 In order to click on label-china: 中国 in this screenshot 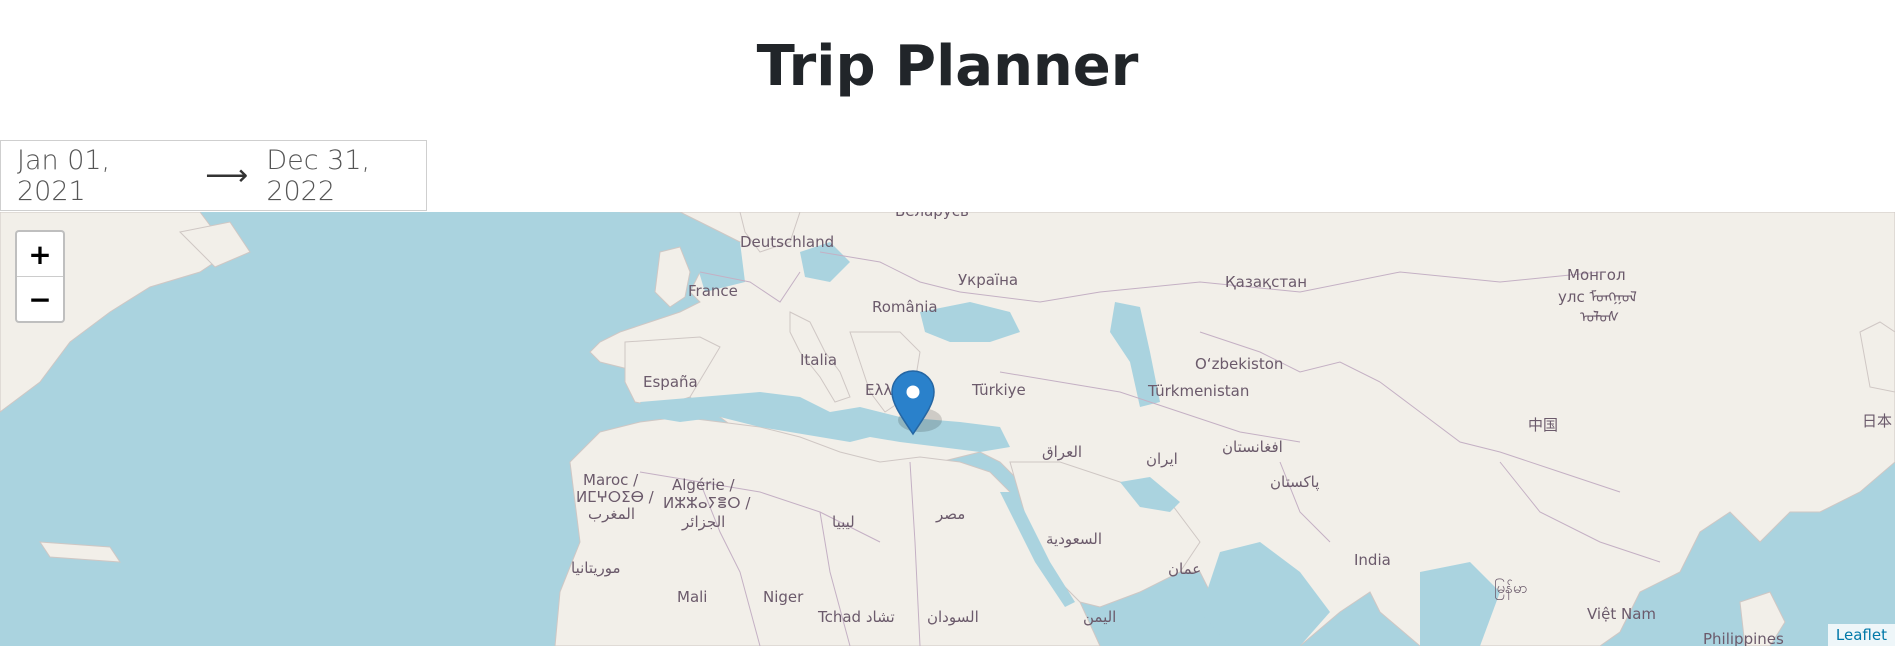, I will do `click(1543, 425)`.